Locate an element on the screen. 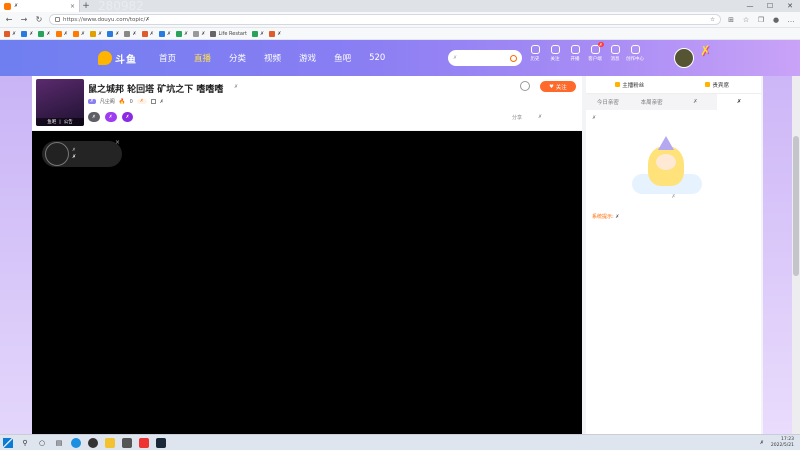 The image size is (800, 450). maximize-icon: ☐ is located at coordinates (770, 6).